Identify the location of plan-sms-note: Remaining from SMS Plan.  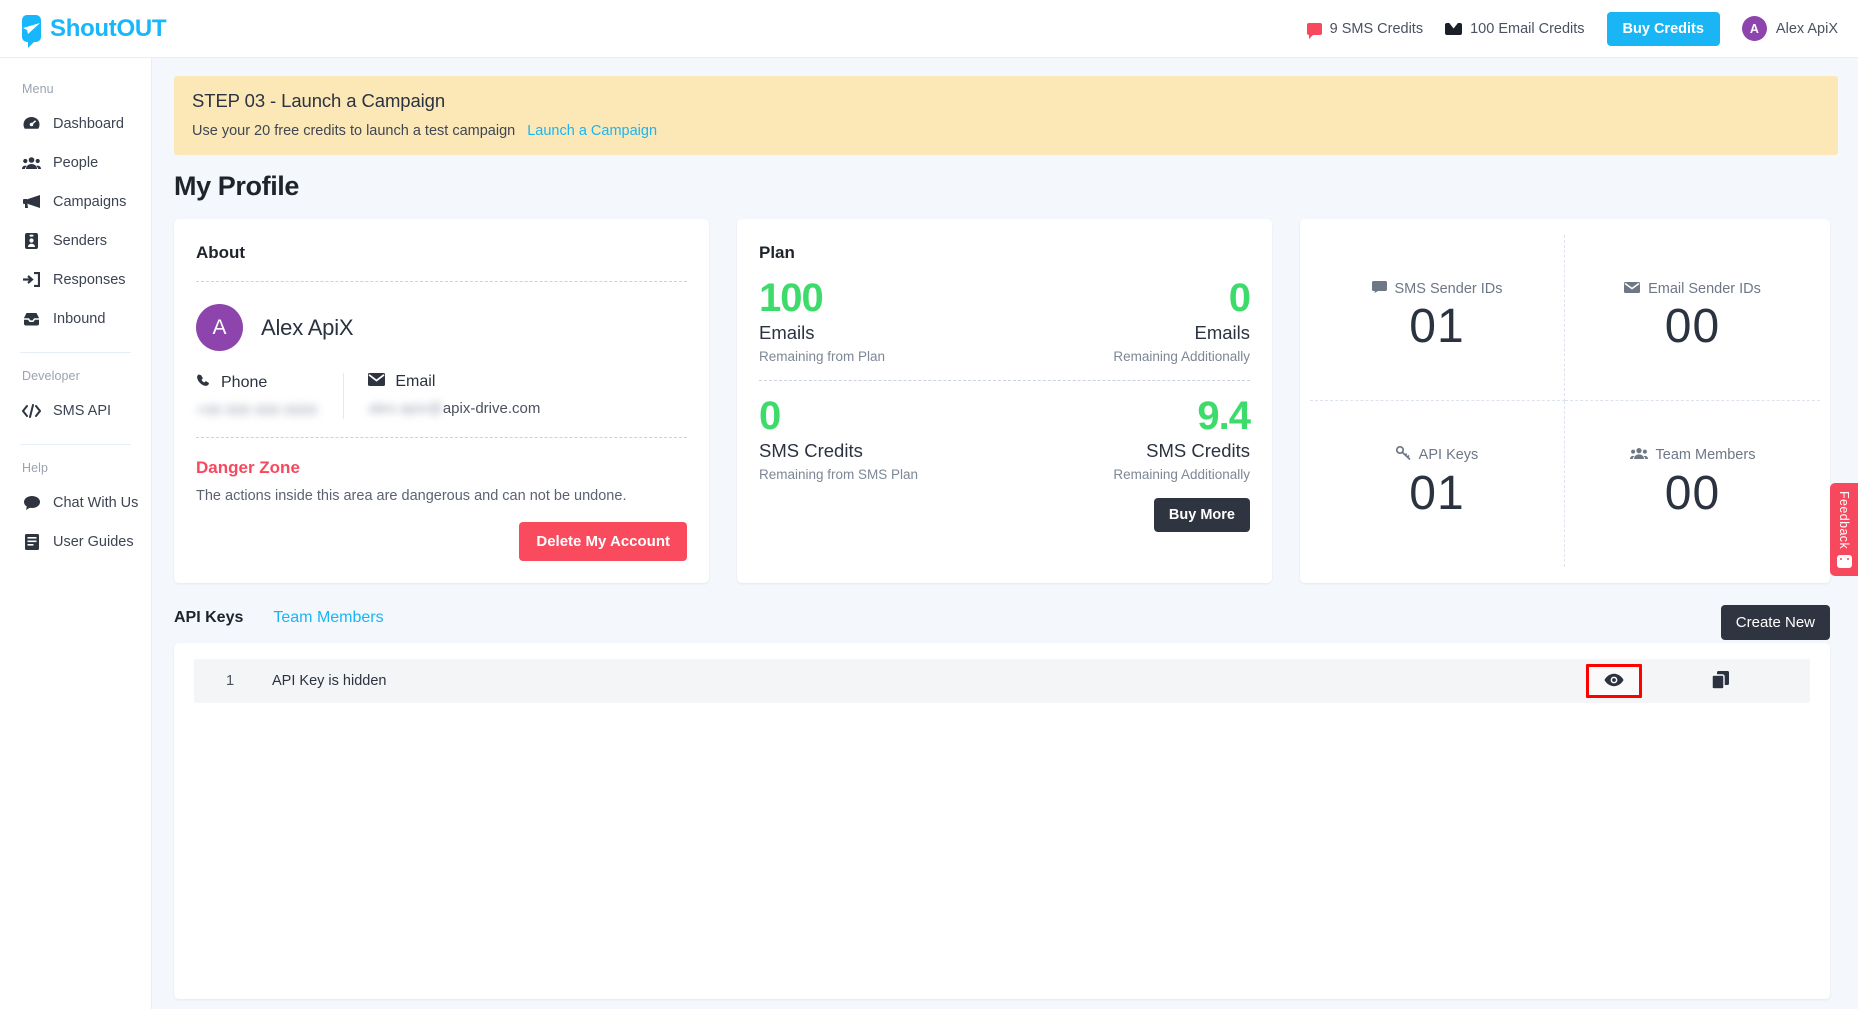
(839, 475).